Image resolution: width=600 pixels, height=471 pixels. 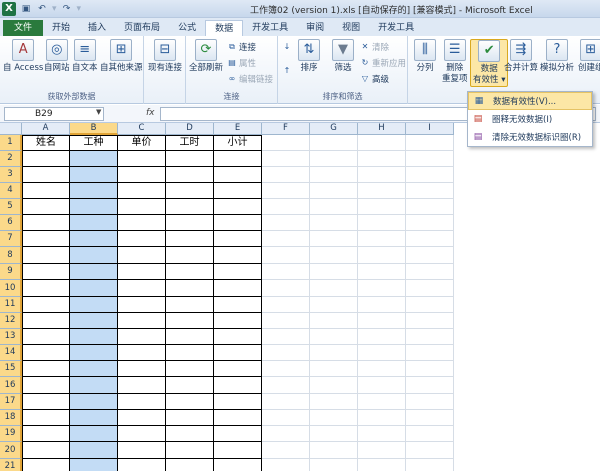 What do you see at coordinates (430, 418) in the screenshot?
I see `cell-i18` at bounding box center [430, 418].